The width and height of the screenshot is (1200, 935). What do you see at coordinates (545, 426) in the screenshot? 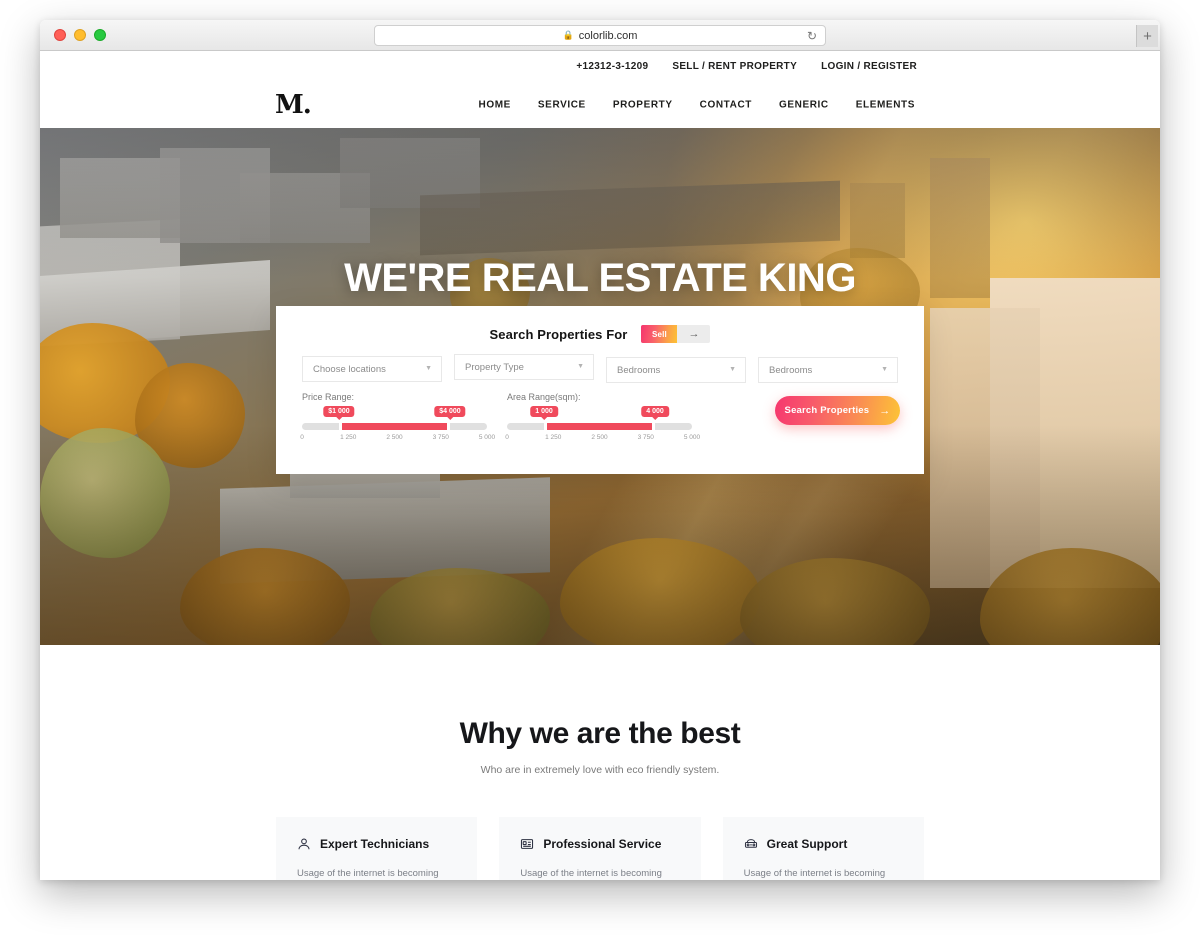
I see `area-range-min-handle` at bounding box center [545, 426].